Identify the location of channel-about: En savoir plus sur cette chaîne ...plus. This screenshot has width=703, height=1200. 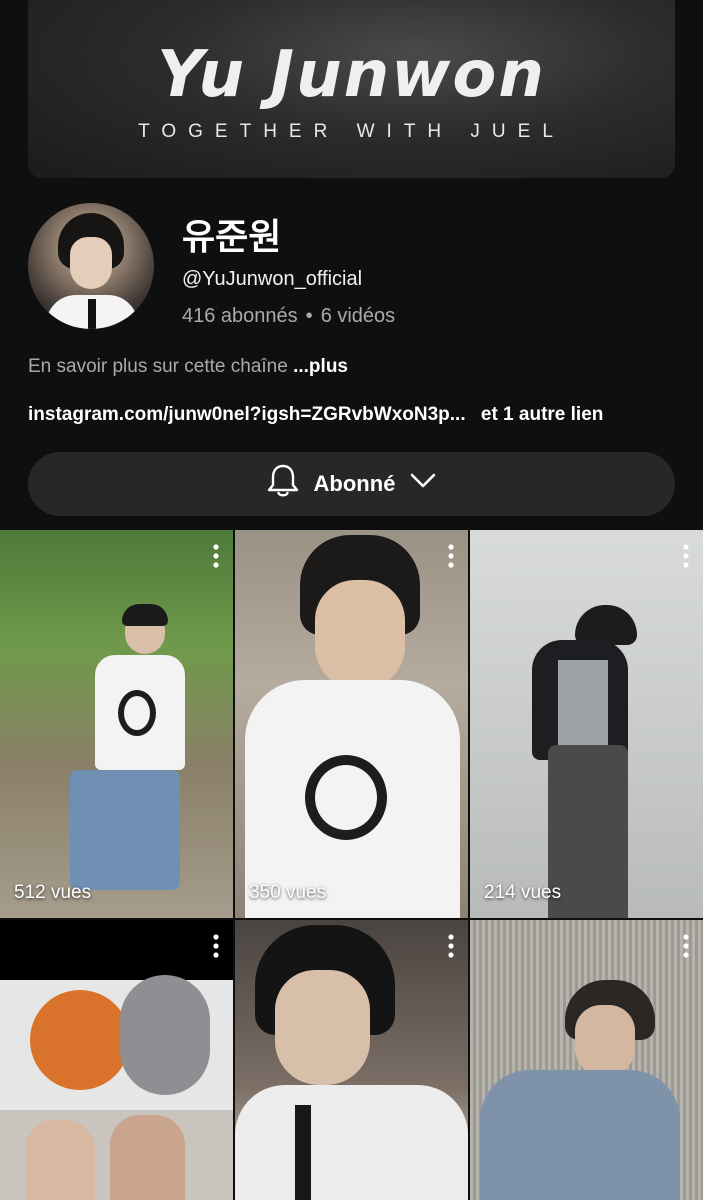
(188, 367).